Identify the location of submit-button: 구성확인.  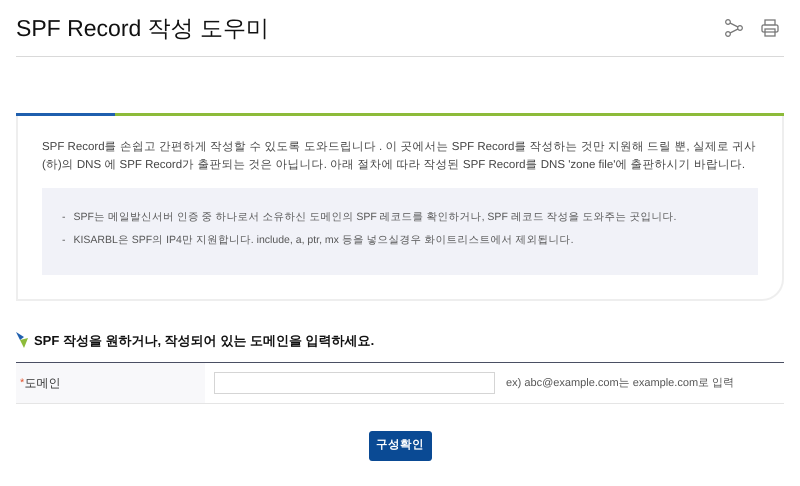
(400, 446).